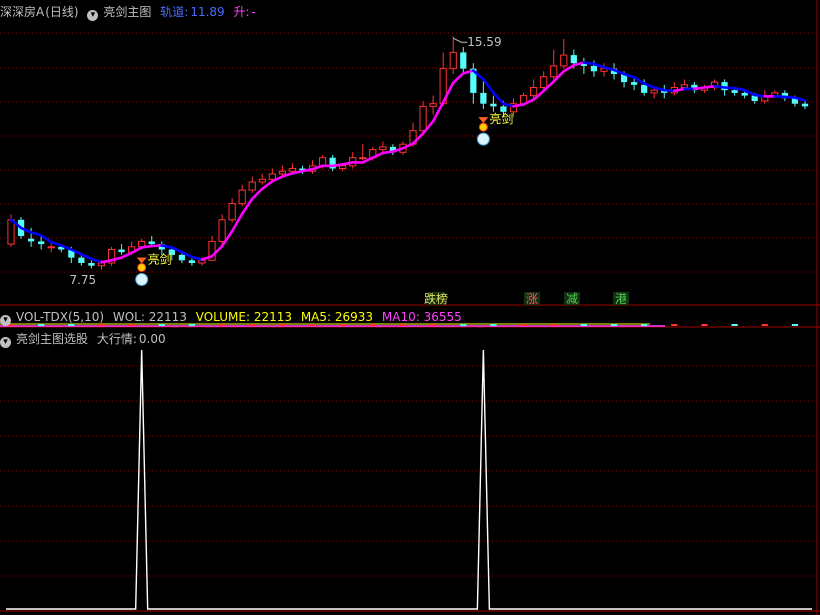  I want to click on high-annotation: 15.59, so click(484, 42).